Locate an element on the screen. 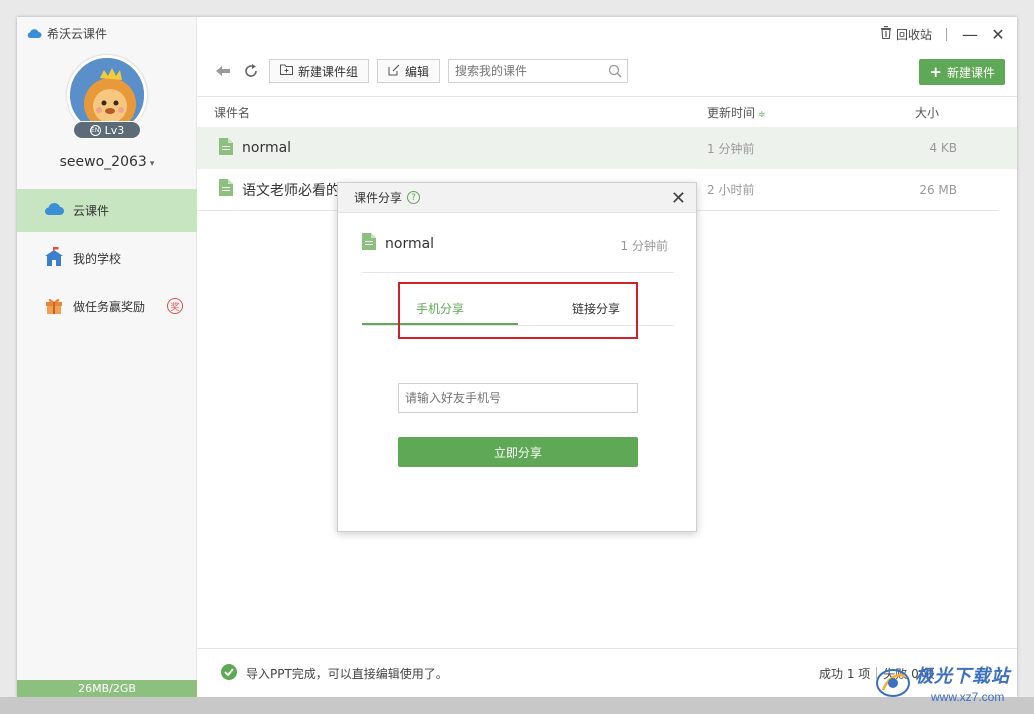 The height and width of the screenshot is (714, 1034). tab-phone-share: 手机分享 is located at coordinates (440, 310).